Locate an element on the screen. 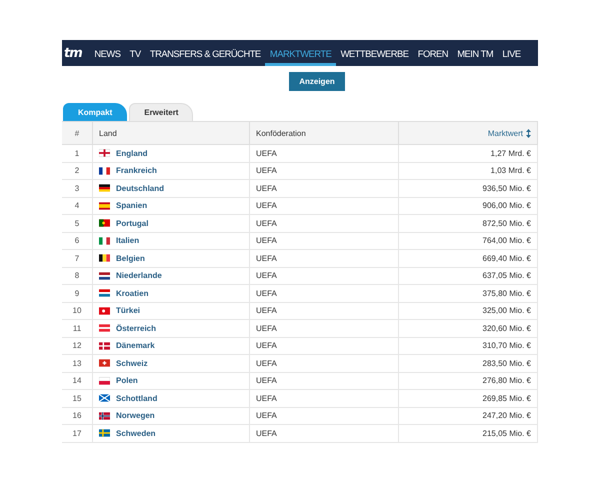  country-link: Niederlande is located at coordinates (139, 275).